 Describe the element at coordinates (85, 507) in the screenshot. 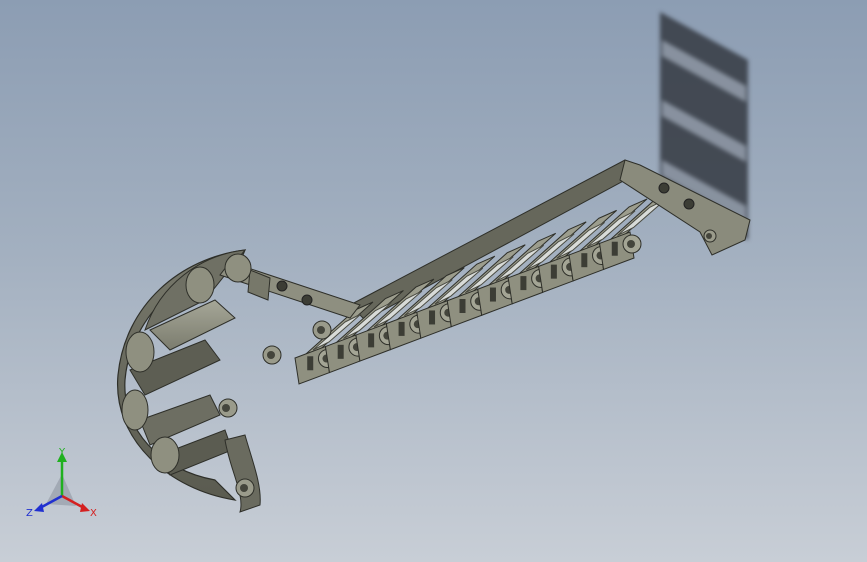

I see `x-arrow-head` at that location.